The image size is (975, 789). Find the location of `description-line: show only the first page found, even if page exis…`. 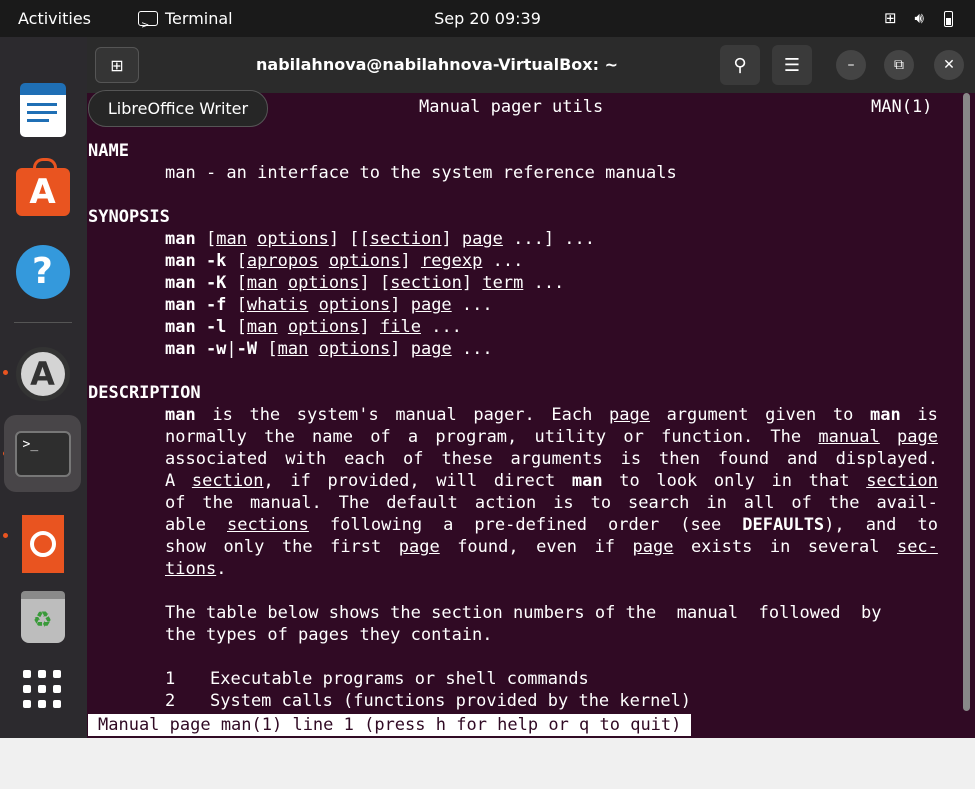

description-line: show only the first page found, even if page exis… is located at coordinates (551, 547).